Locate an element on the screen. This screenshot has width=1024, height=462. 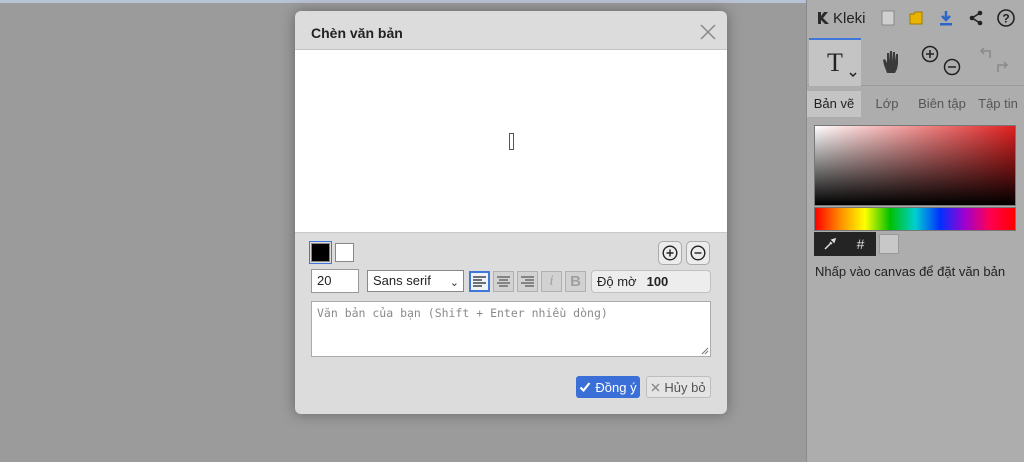
font-family-select: Sans serif ⌄ is located at coordinates (415, 281).